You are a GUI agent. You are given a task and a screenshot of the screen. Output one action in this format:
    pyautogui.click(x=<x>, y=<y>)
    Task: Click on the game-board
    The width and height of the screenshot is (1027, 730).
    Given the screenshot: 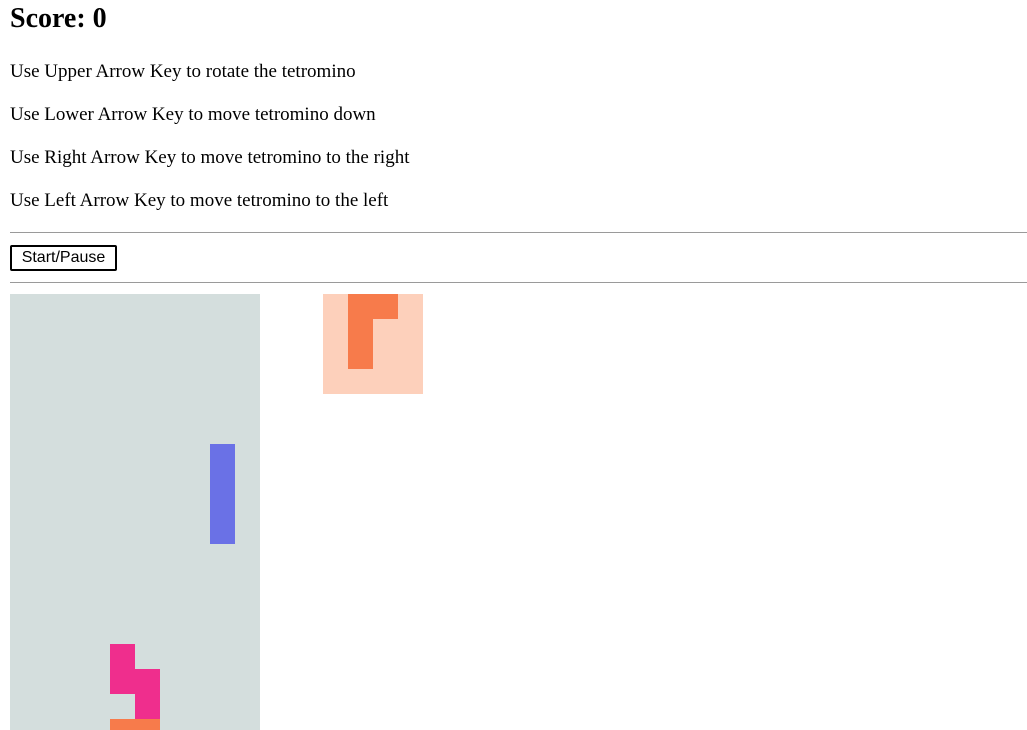 What is the action you would take?
    pyautogui.click(x=135, y=512)
    